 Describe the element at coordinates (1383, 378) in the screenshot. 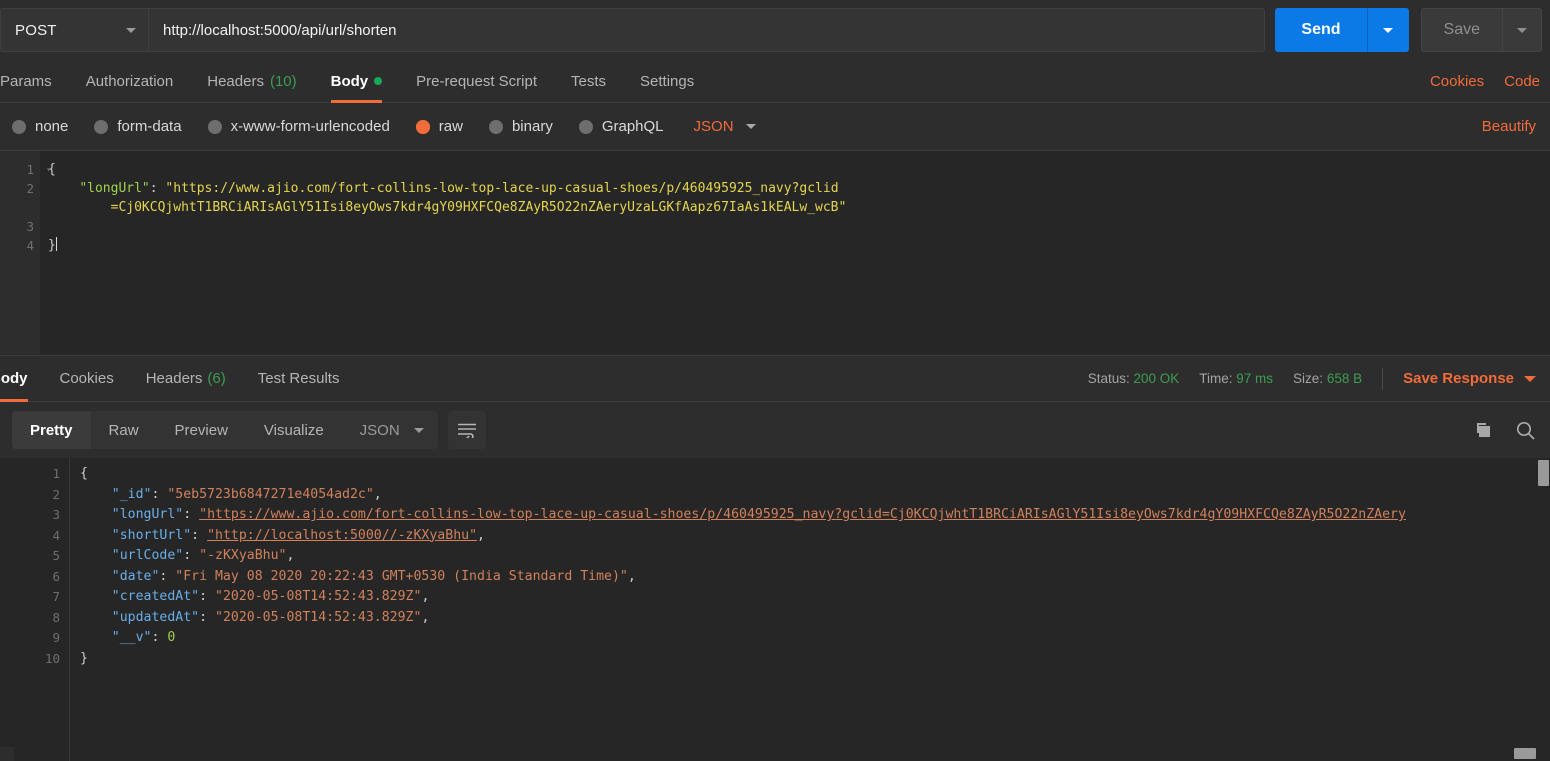

I see `divider` at that location.